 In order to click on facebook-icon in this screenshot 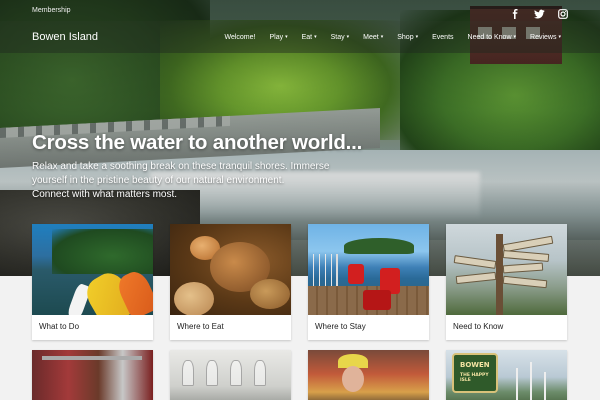, I will do `click(515, 12)`.